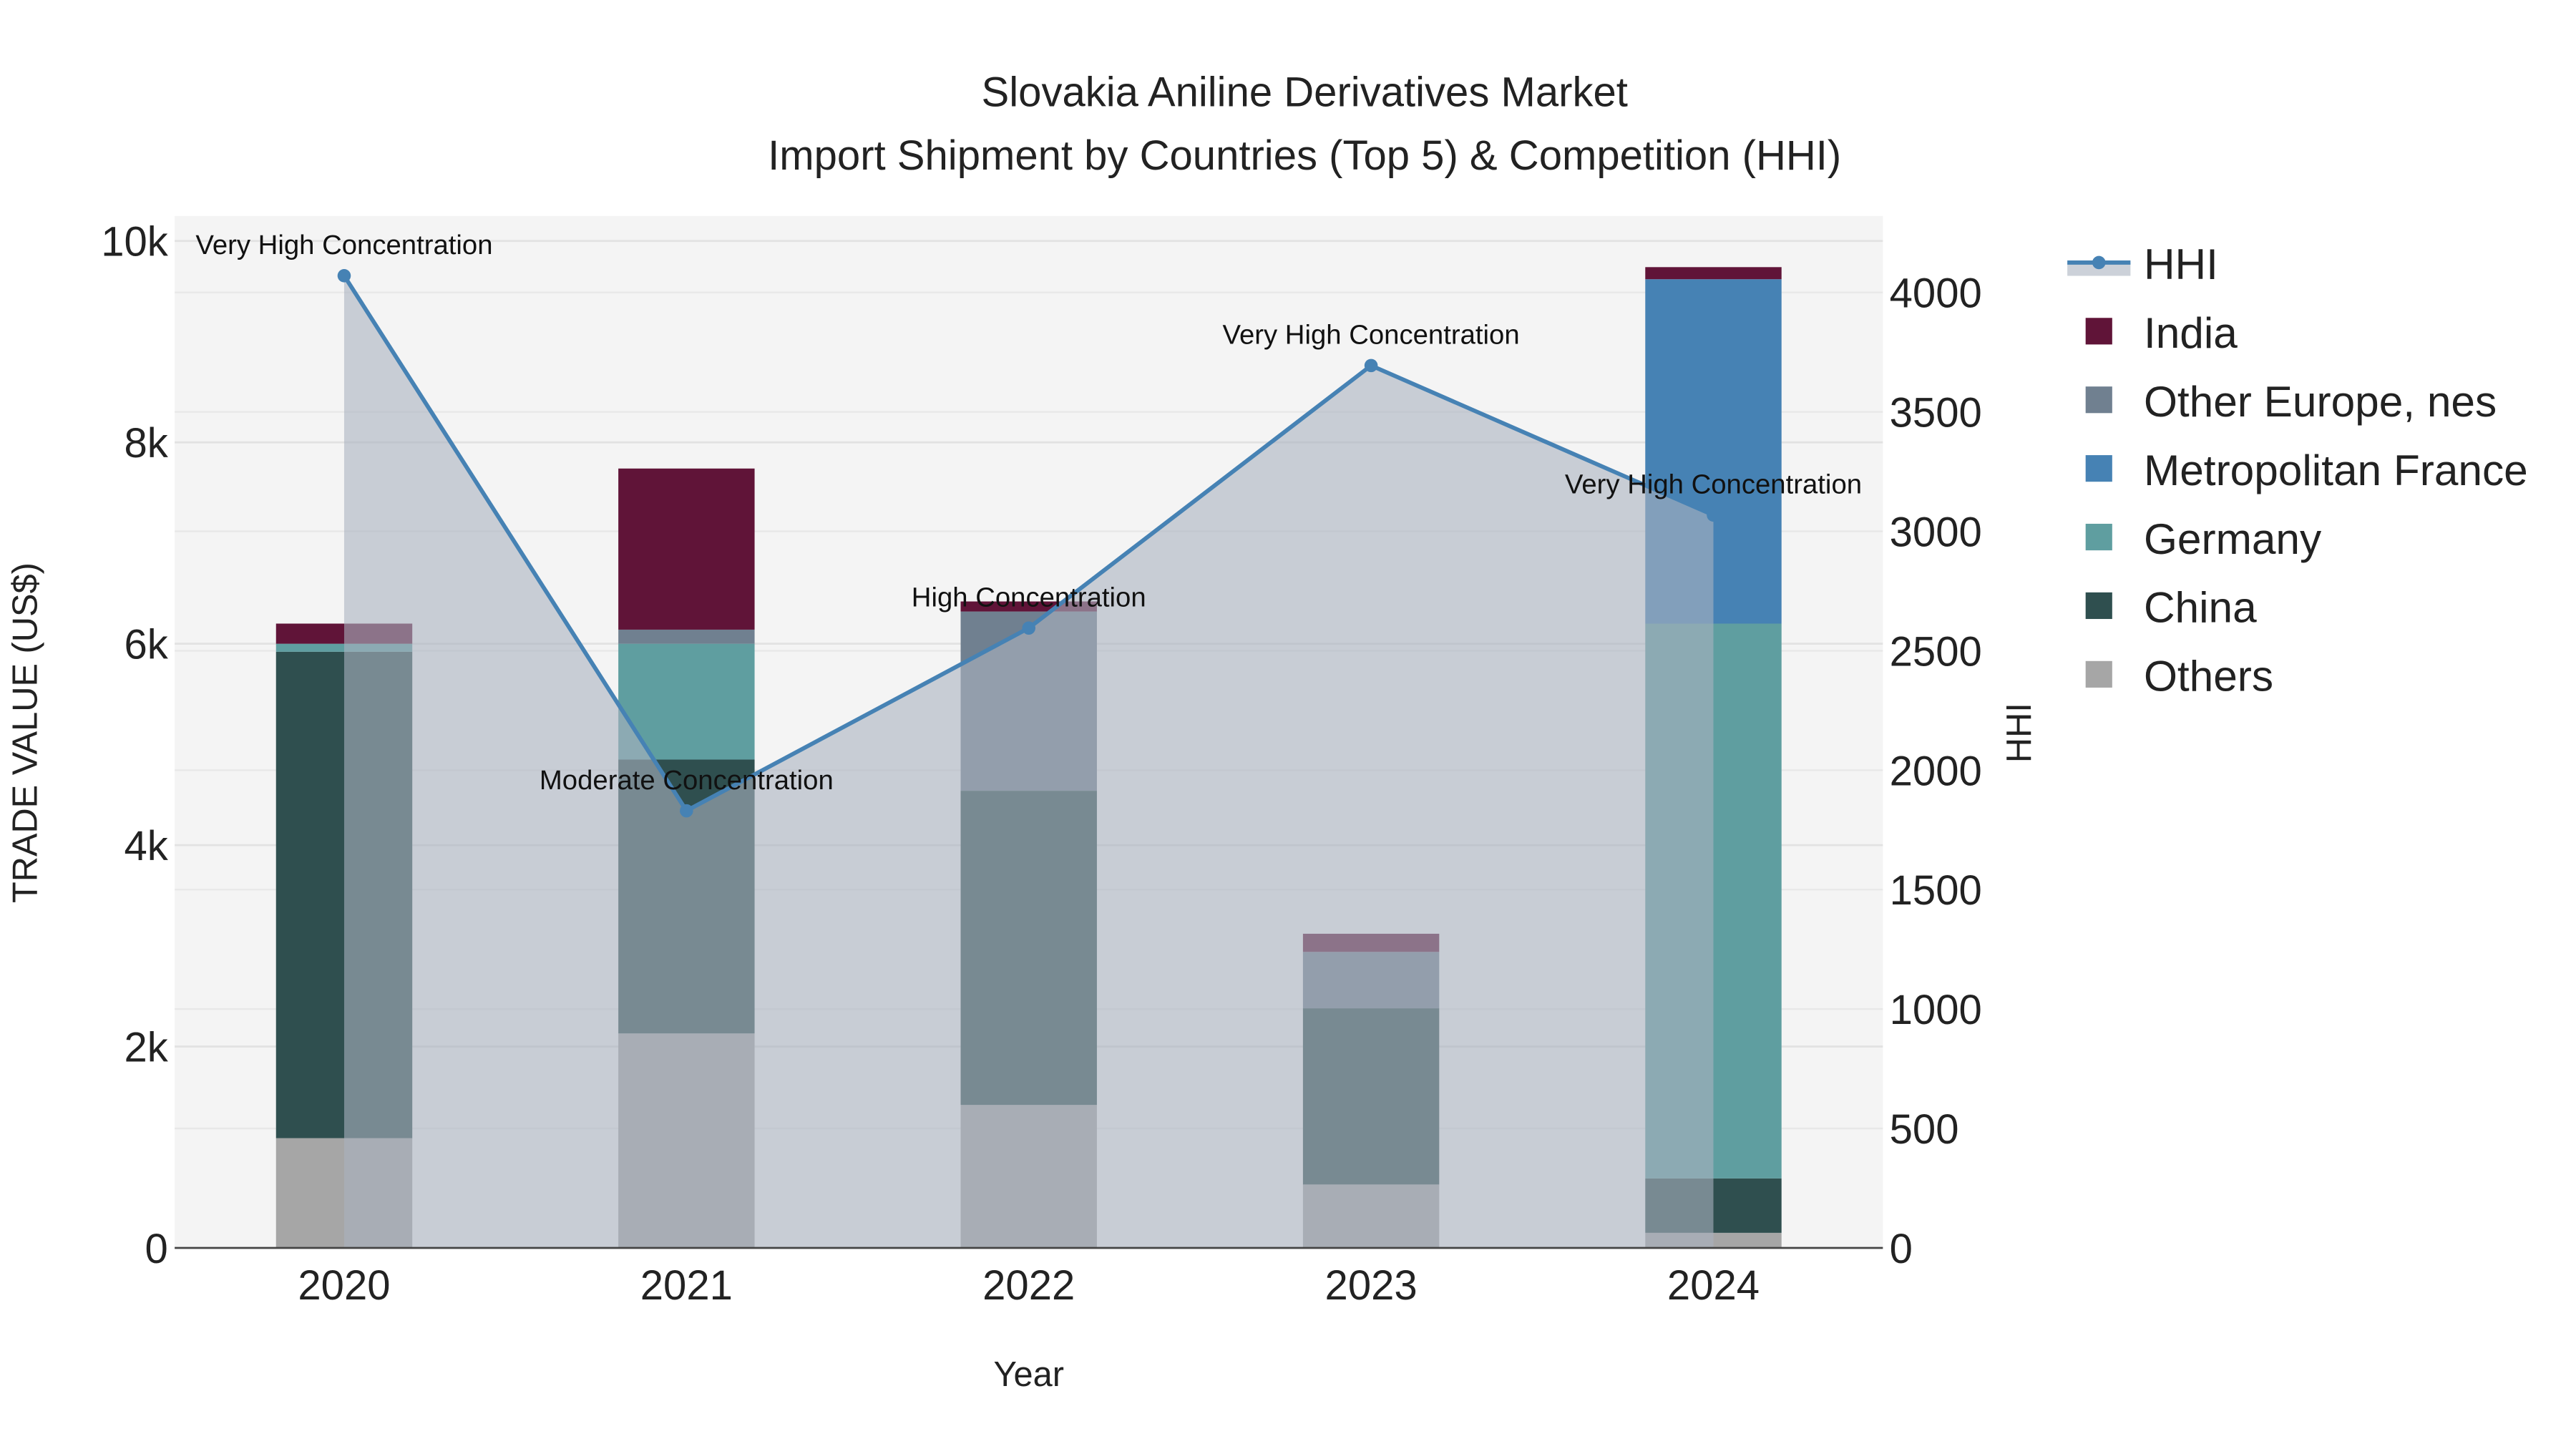 This screenshot has width=2576, height=1449. I want to click on y2-tick-label: 3500, so click(1936, 413).